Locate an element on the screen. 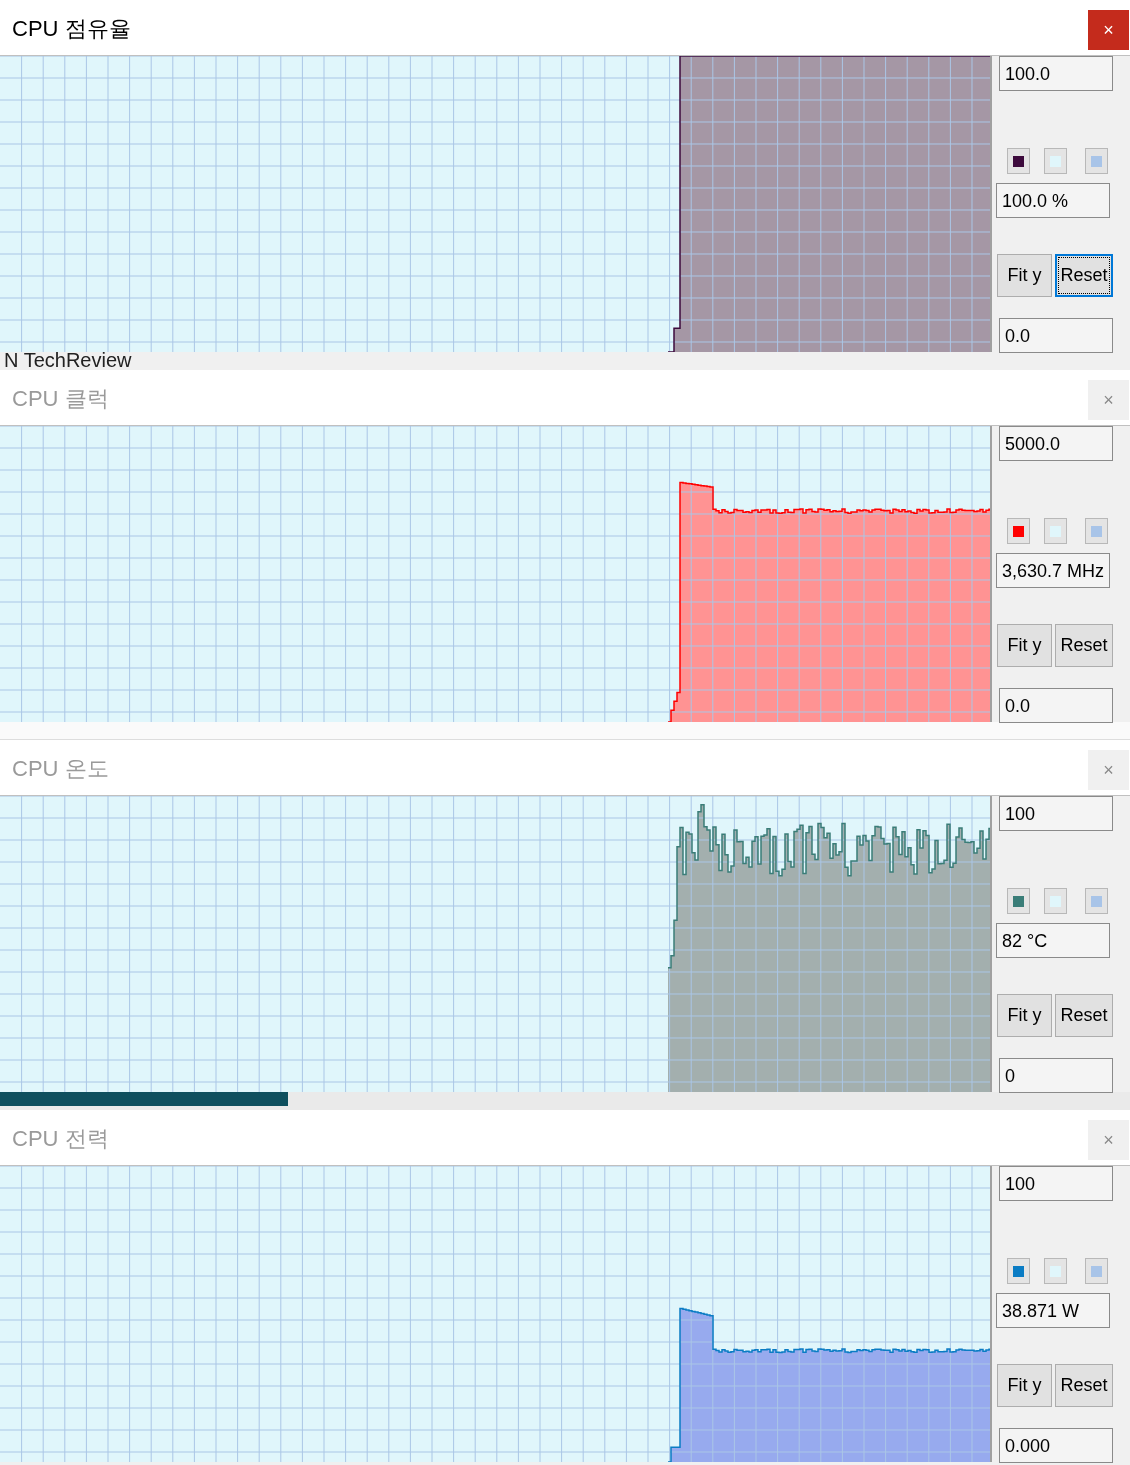  value-field: 0.000 is located at coordinates (1056, 1445).